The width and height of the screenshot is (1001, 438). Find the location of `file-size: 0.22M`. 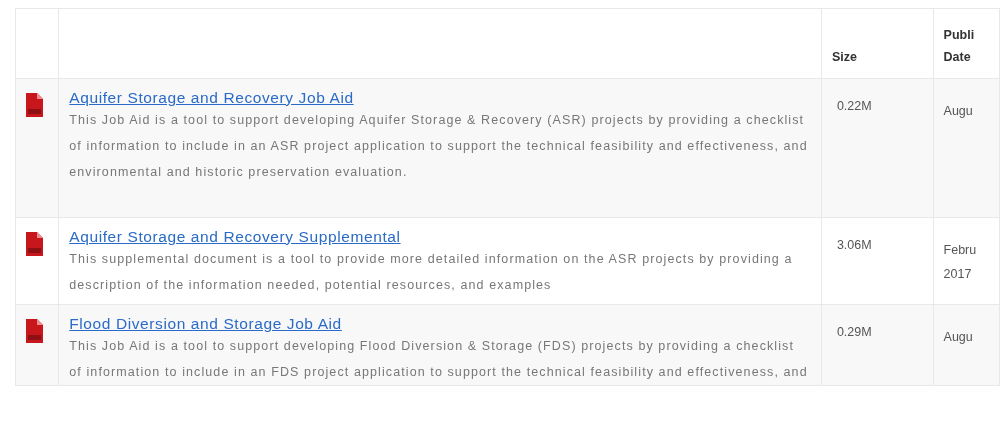

file-size: 0.22M is located at coordinates (854, 106).